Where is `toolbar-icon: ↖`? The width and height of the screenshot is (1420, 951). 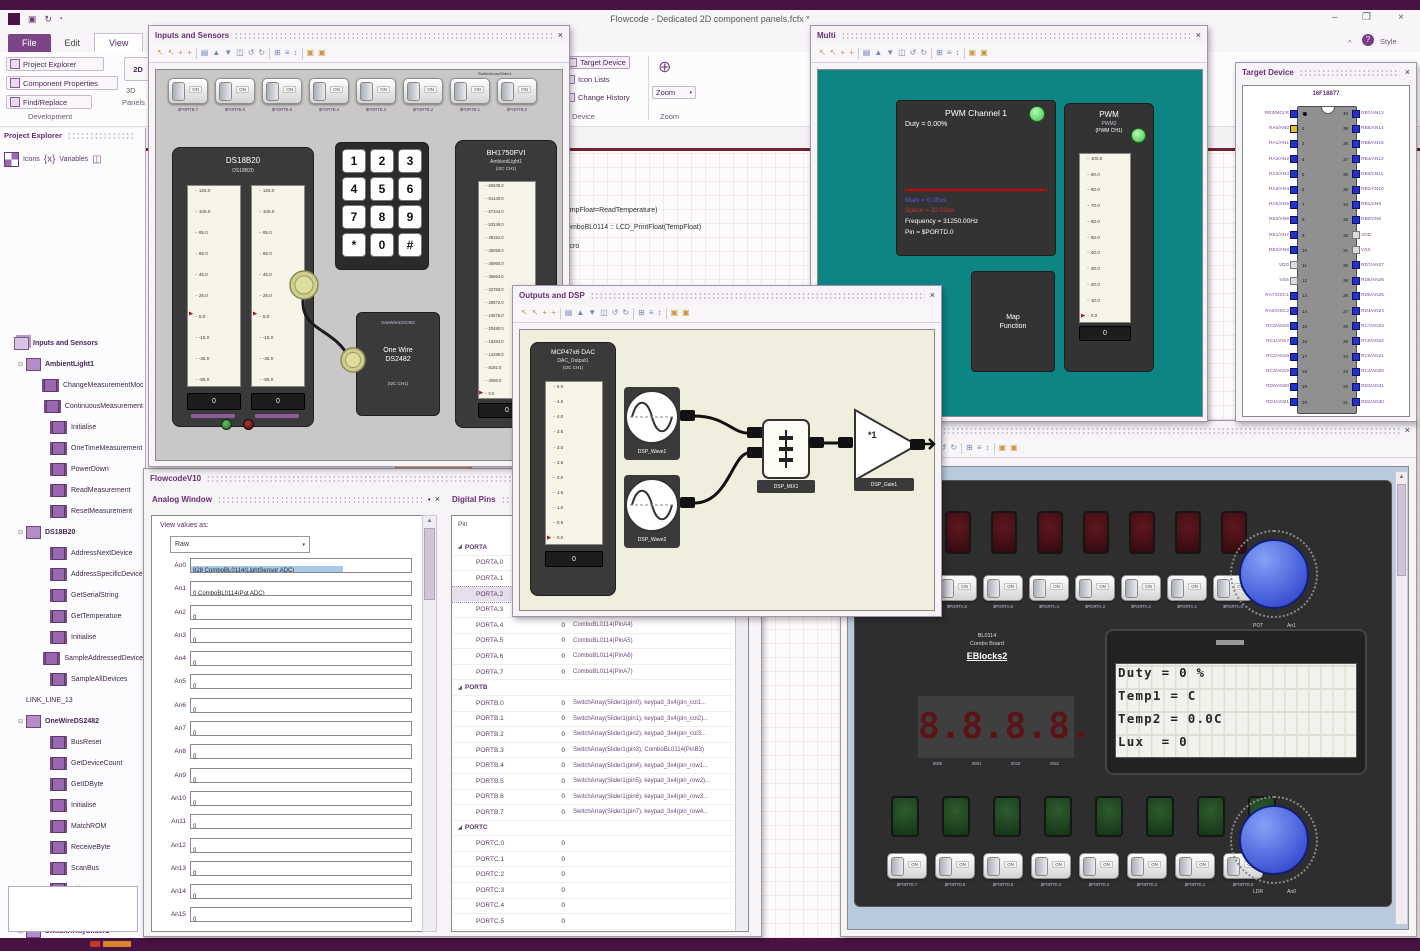 toolbar-icon: ↖ is located at coordinates (535, 313).